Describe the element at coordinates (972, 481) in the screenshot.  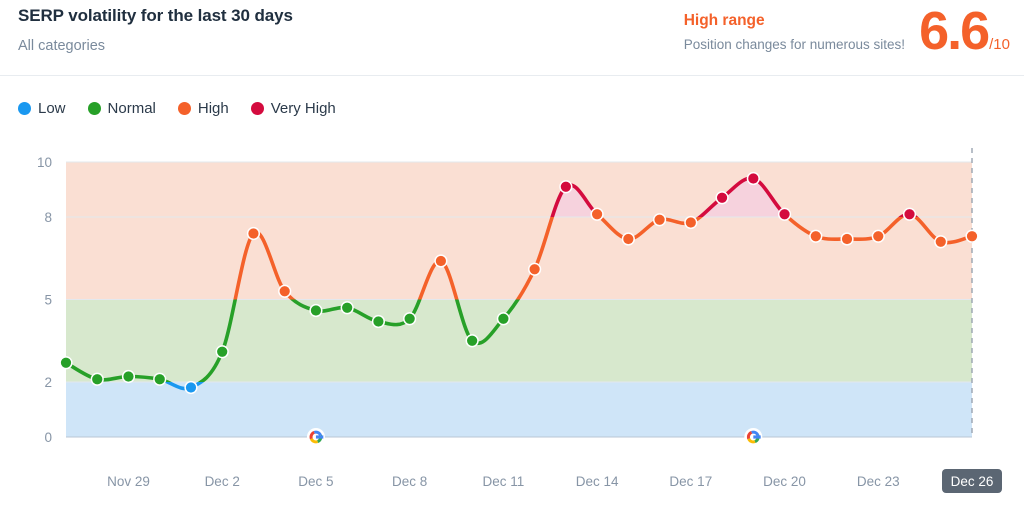
I see `today-badge-label: Dec 26` at that location.